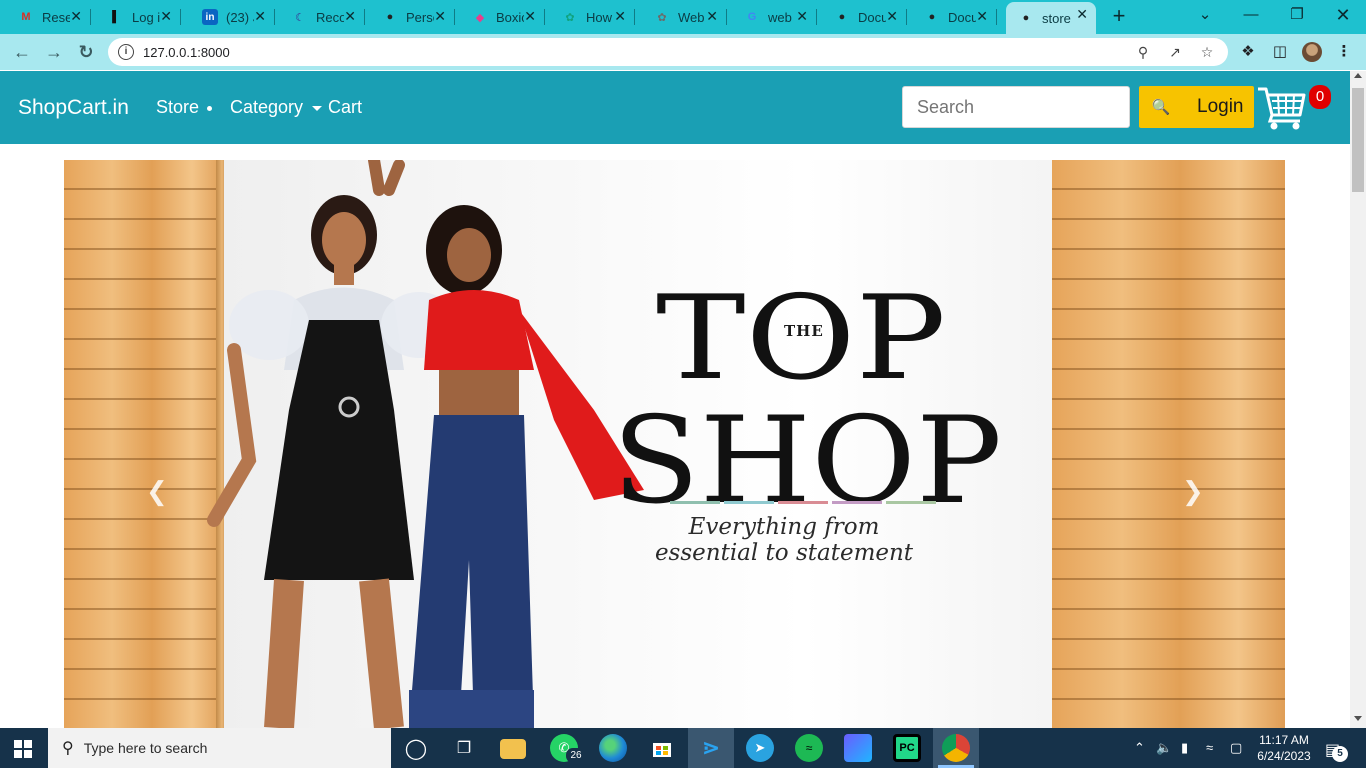 Image resolution: width=1366 pixels, height=768 pixels. Describe the element at coordinates (668, 52) in the screenshot. I see `address-bar: i 127.0.0.1:8000 ⚲ ↗ ☆` at that location.